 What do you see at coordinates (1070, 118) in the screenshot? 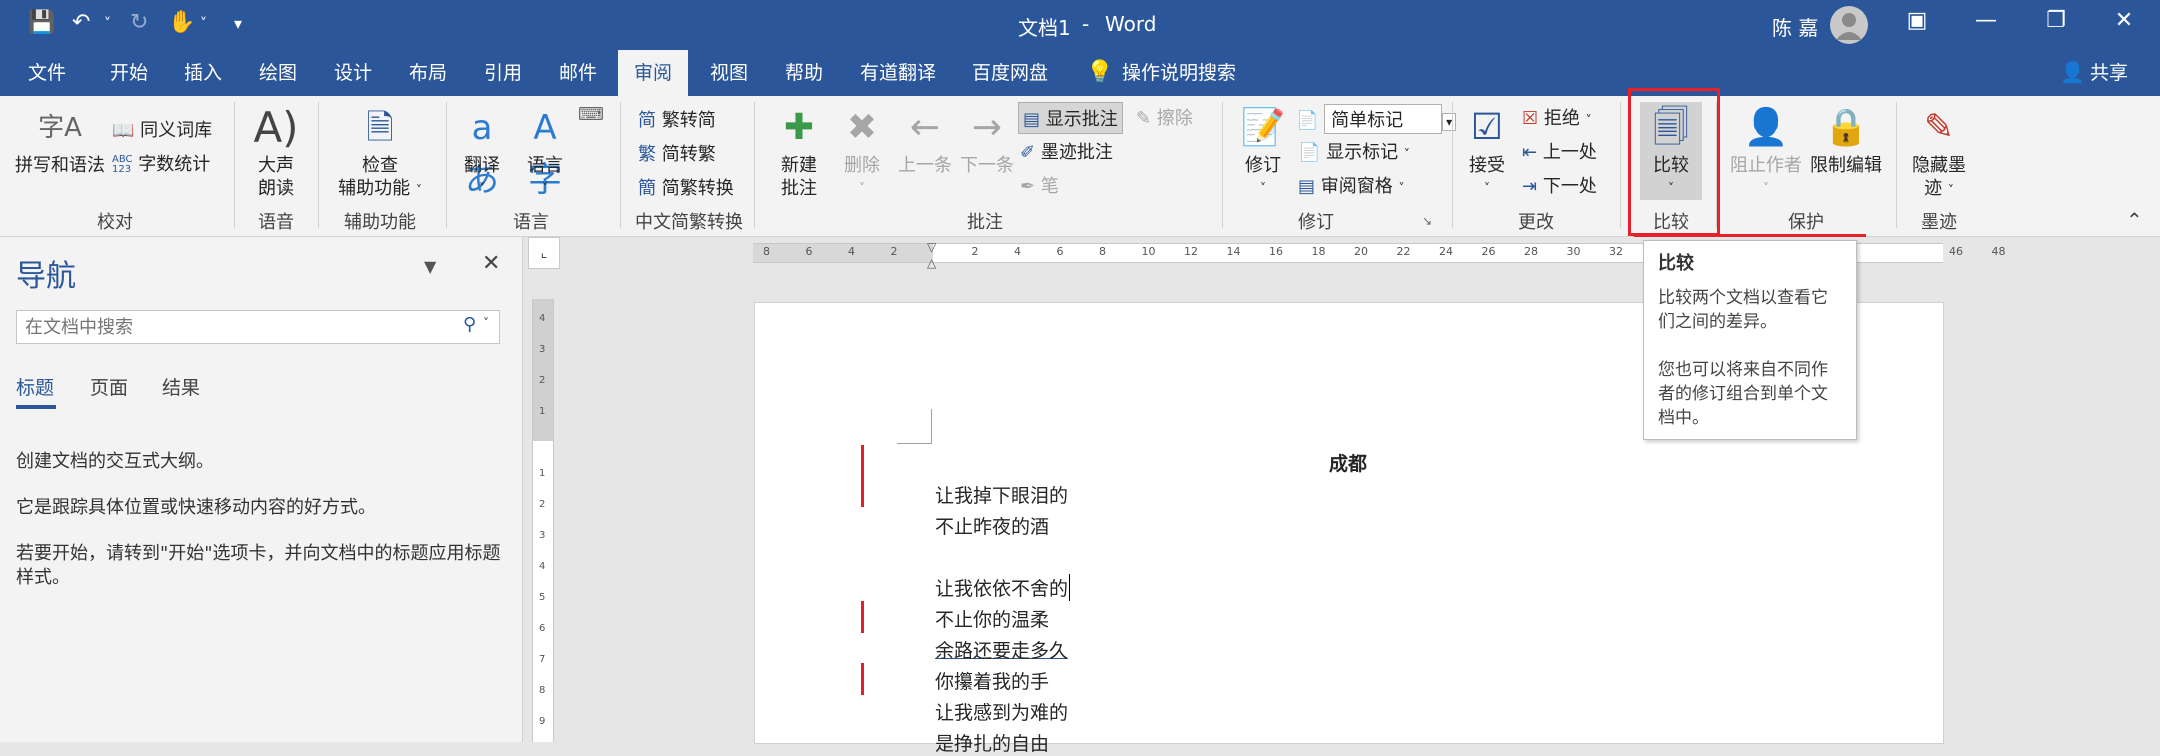
I see `show-comments-button: ▤ 显示批注` at bounding box center [1070, 118].